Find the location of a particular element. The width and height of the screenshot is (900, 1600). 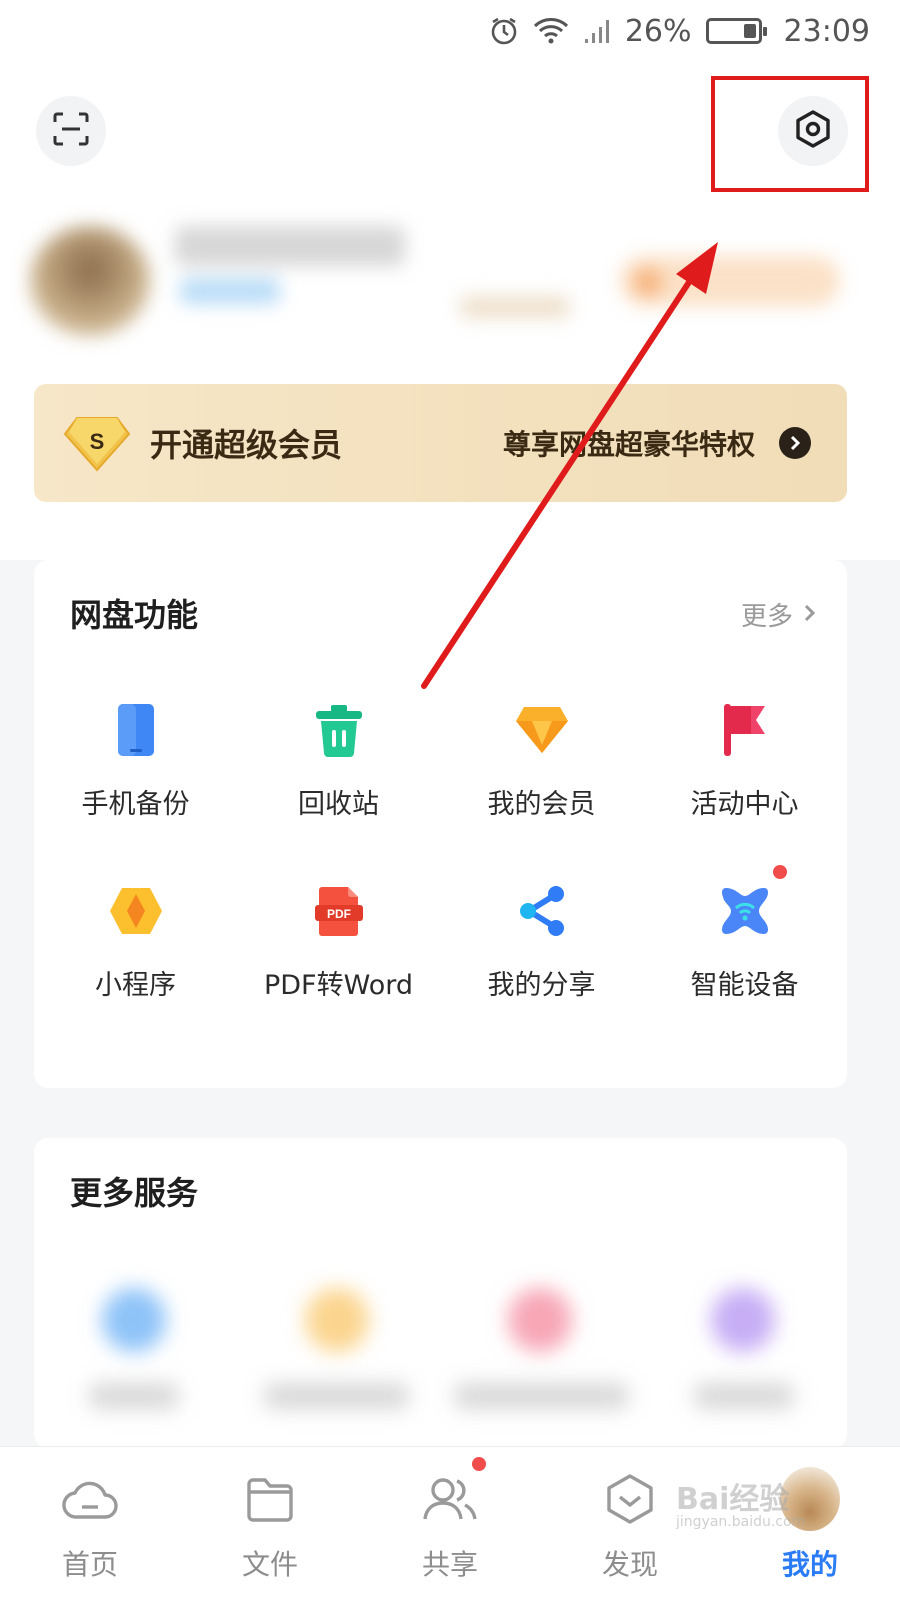

scan-button is located at coordinates (71, 131).